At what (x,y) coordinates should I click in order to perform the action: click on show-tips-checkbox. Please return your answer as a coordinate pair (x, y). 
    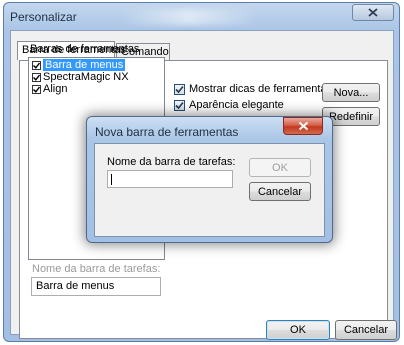
    Looking at the image, I should click on (179, 89).